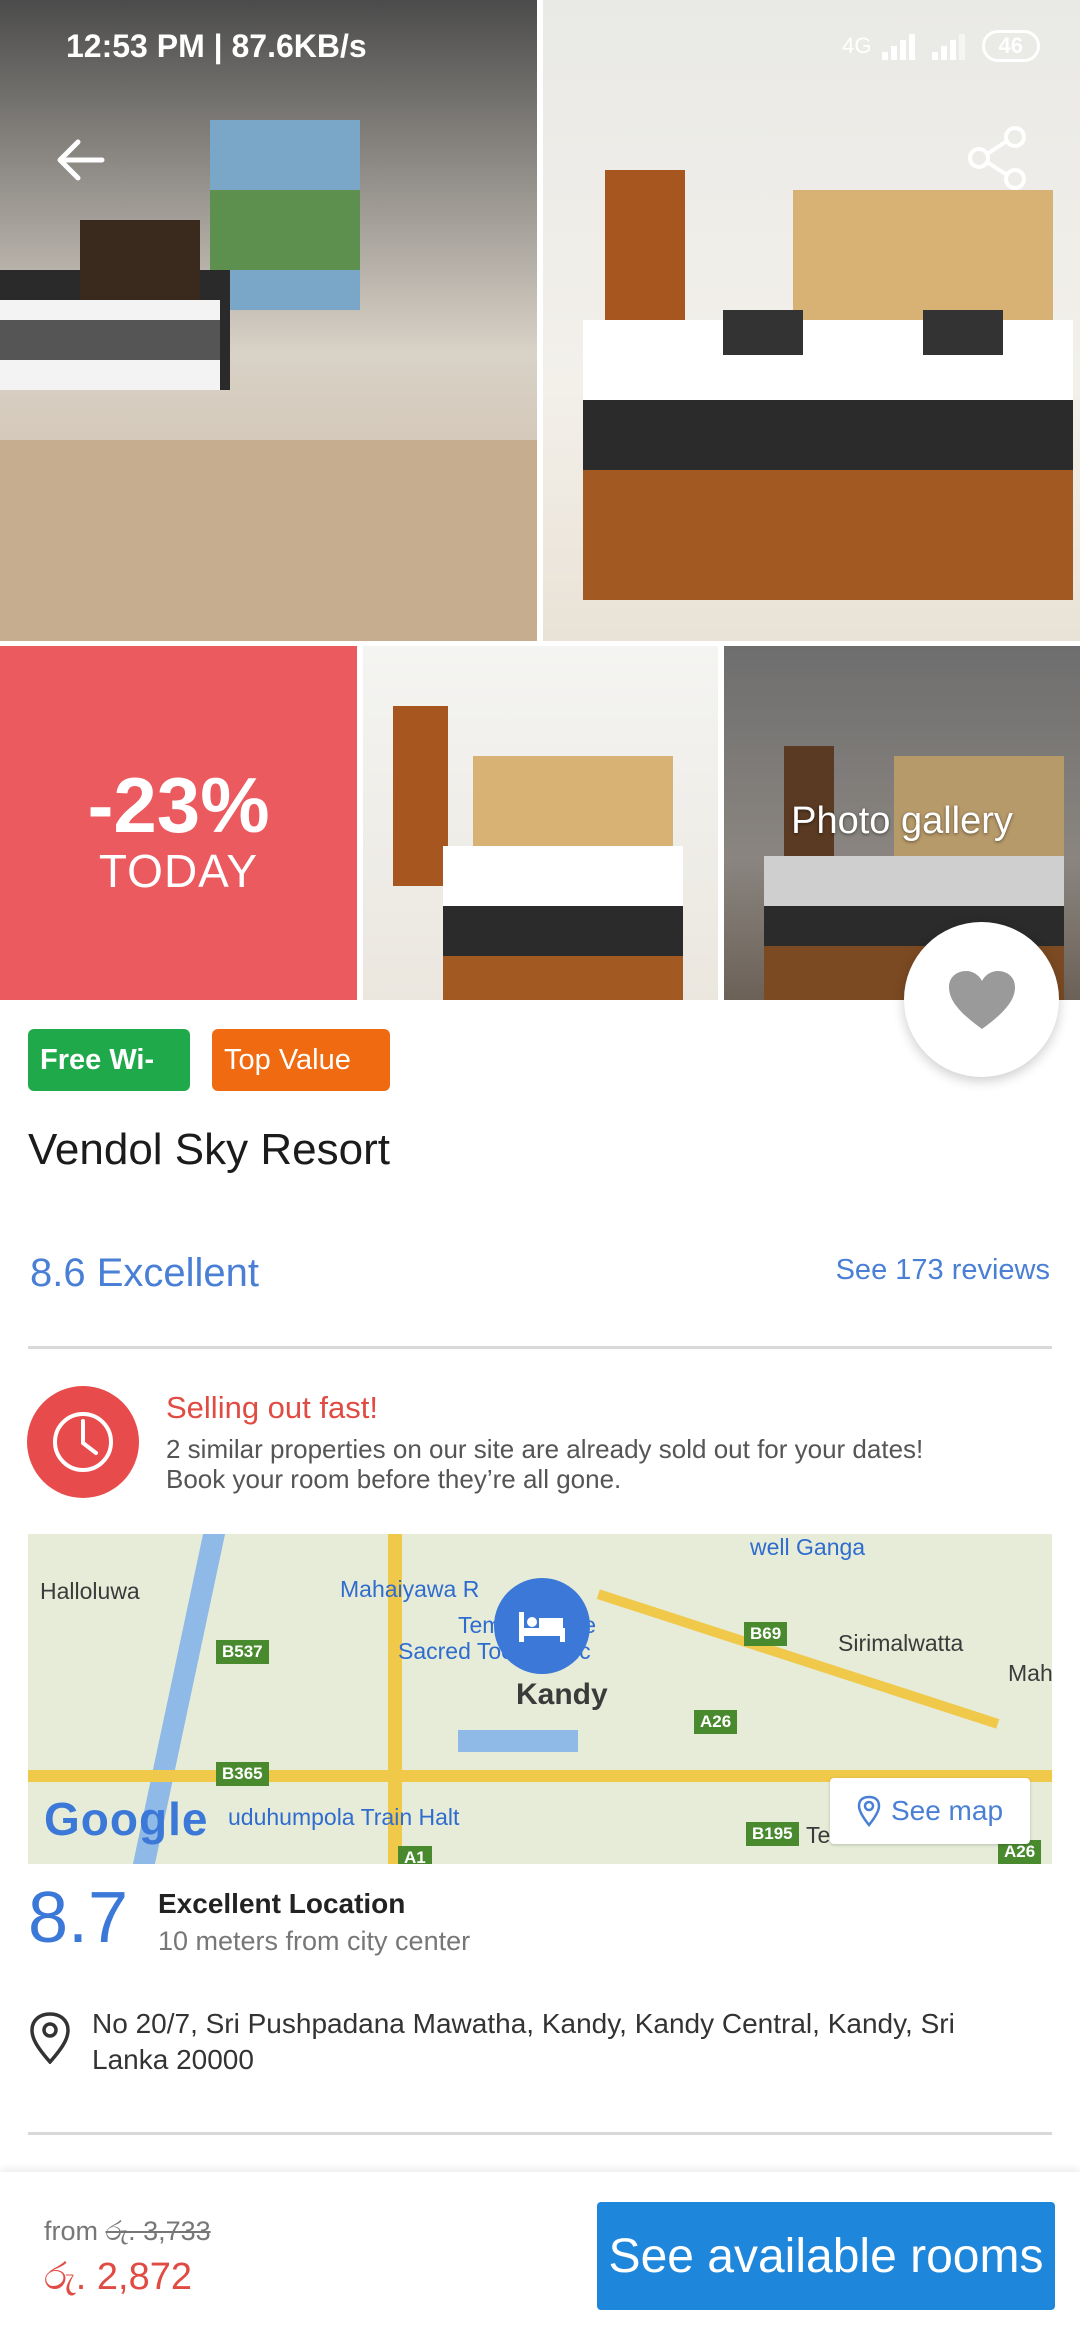 Image resolution: width=1080 pixels, height=2340 pixels. I want to click on map-road-shield: B69, so click(766, 1634).